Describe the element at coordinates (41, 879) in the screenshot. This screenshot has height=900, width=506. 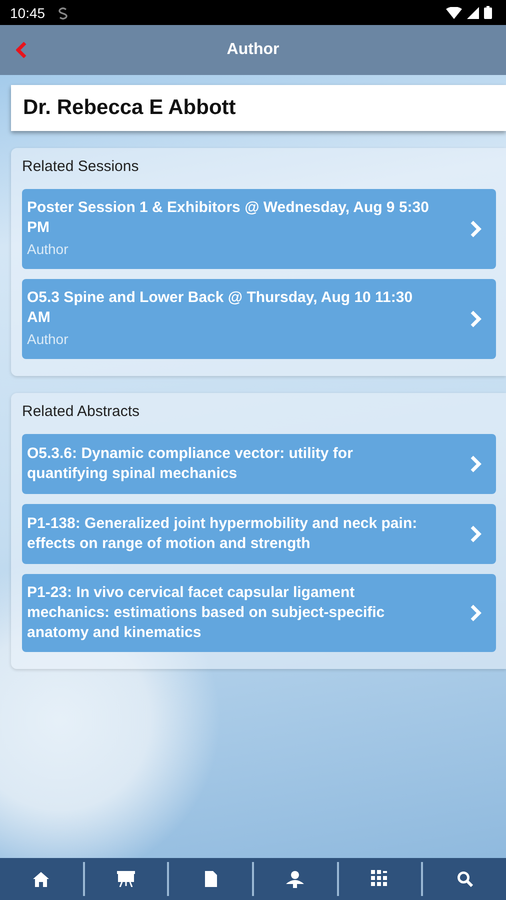
I see `home-icon` at that location.